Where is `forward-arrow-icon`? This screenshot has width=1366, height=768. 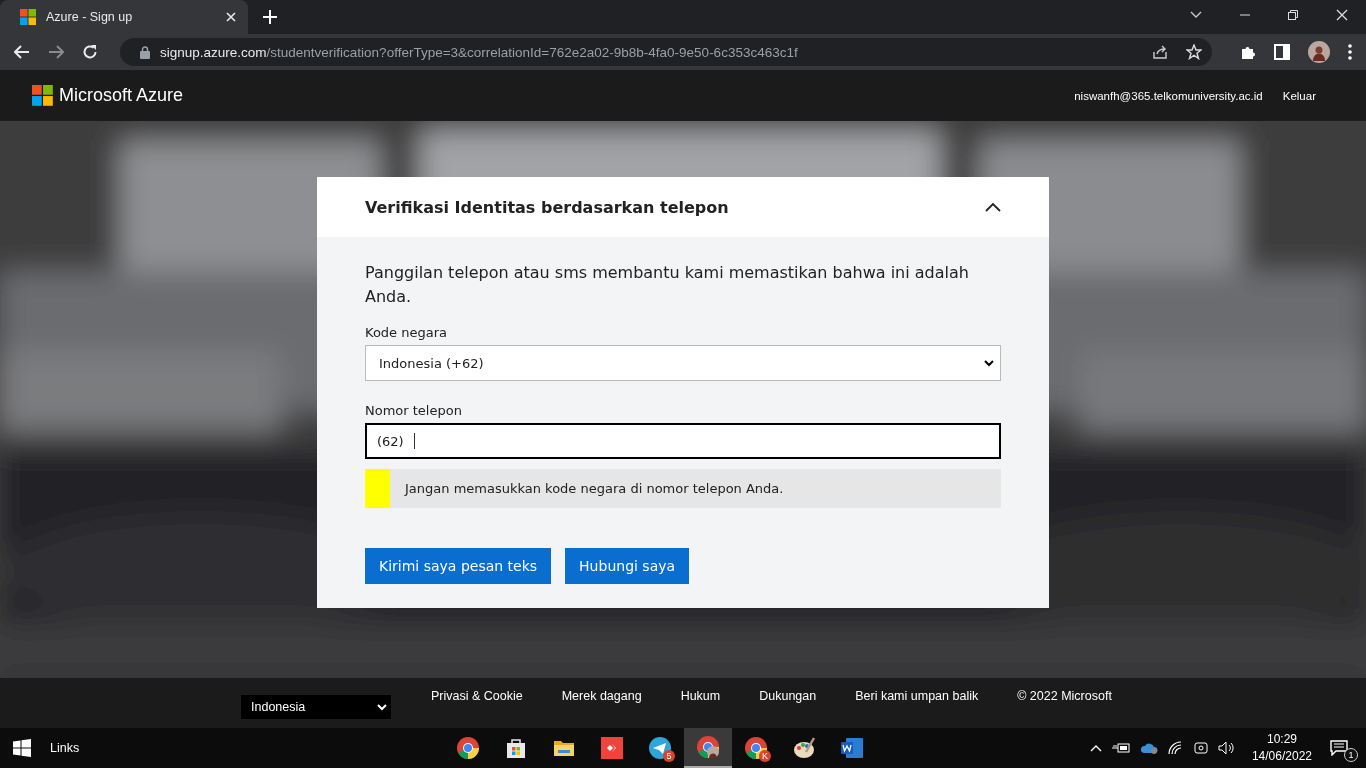 forward-arrow-icon is located at coordinates (56, 52).